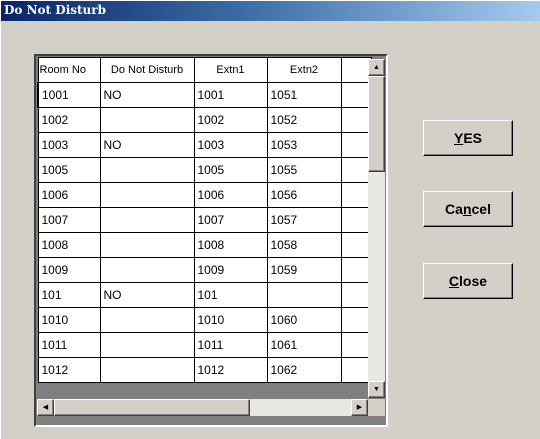  What do you see at coordinates (69, 245) in the screenshot?
I see `room-no-cell: 1008` at bounding box center [69, 245].